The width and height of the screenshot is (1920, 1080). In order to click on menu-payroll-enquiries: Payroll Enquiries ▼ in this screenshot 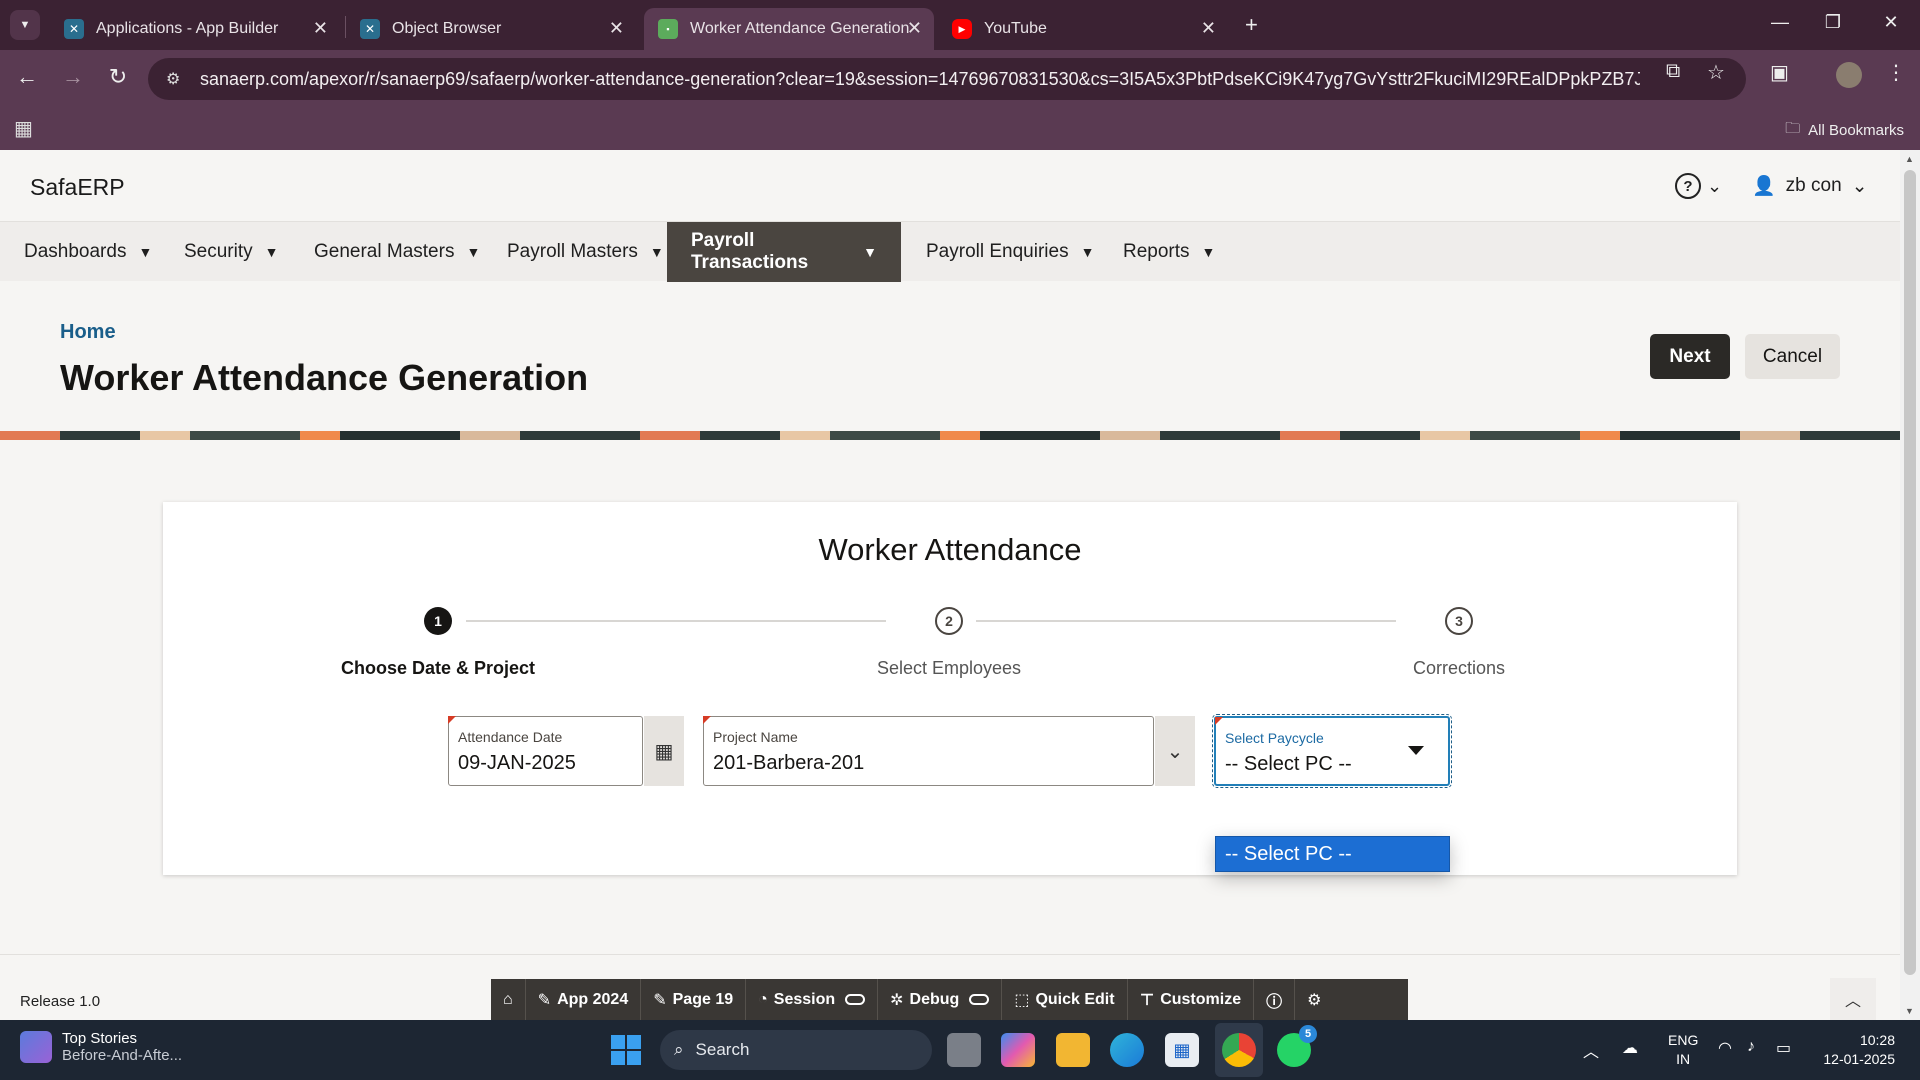, I will do `click(1010, 252)`.